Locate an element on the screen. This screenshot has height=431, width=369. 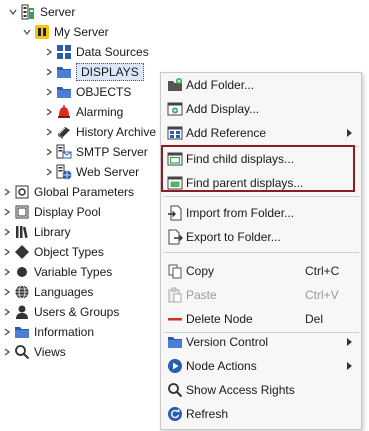
menu-label: Show Access Rights is located at coordinates (240, 390).